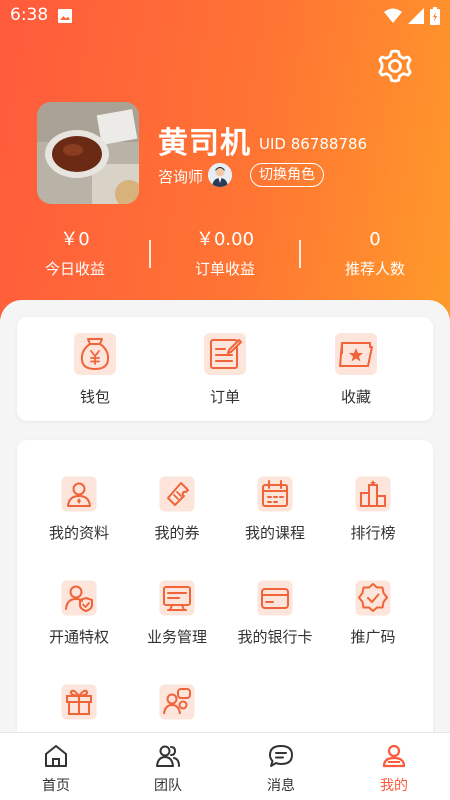 This screenshot has height=800, width=450. I want to click on status-icons, so click(412, 16).